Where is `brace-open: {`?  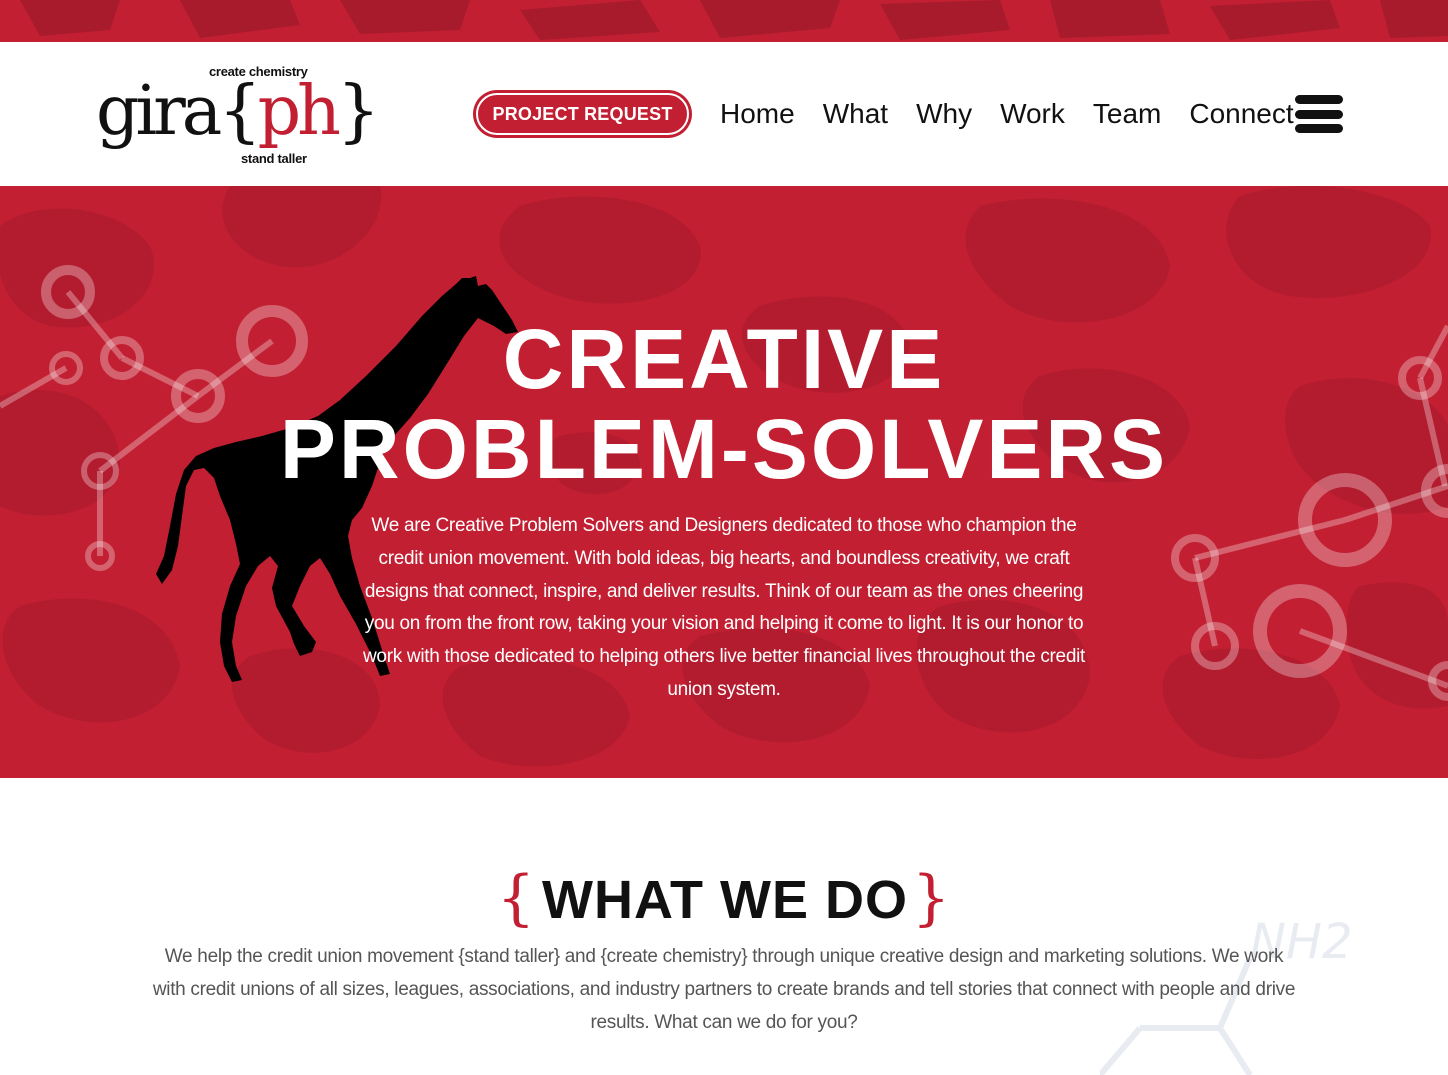 brace-open: { is located at coordinates (516, 898).